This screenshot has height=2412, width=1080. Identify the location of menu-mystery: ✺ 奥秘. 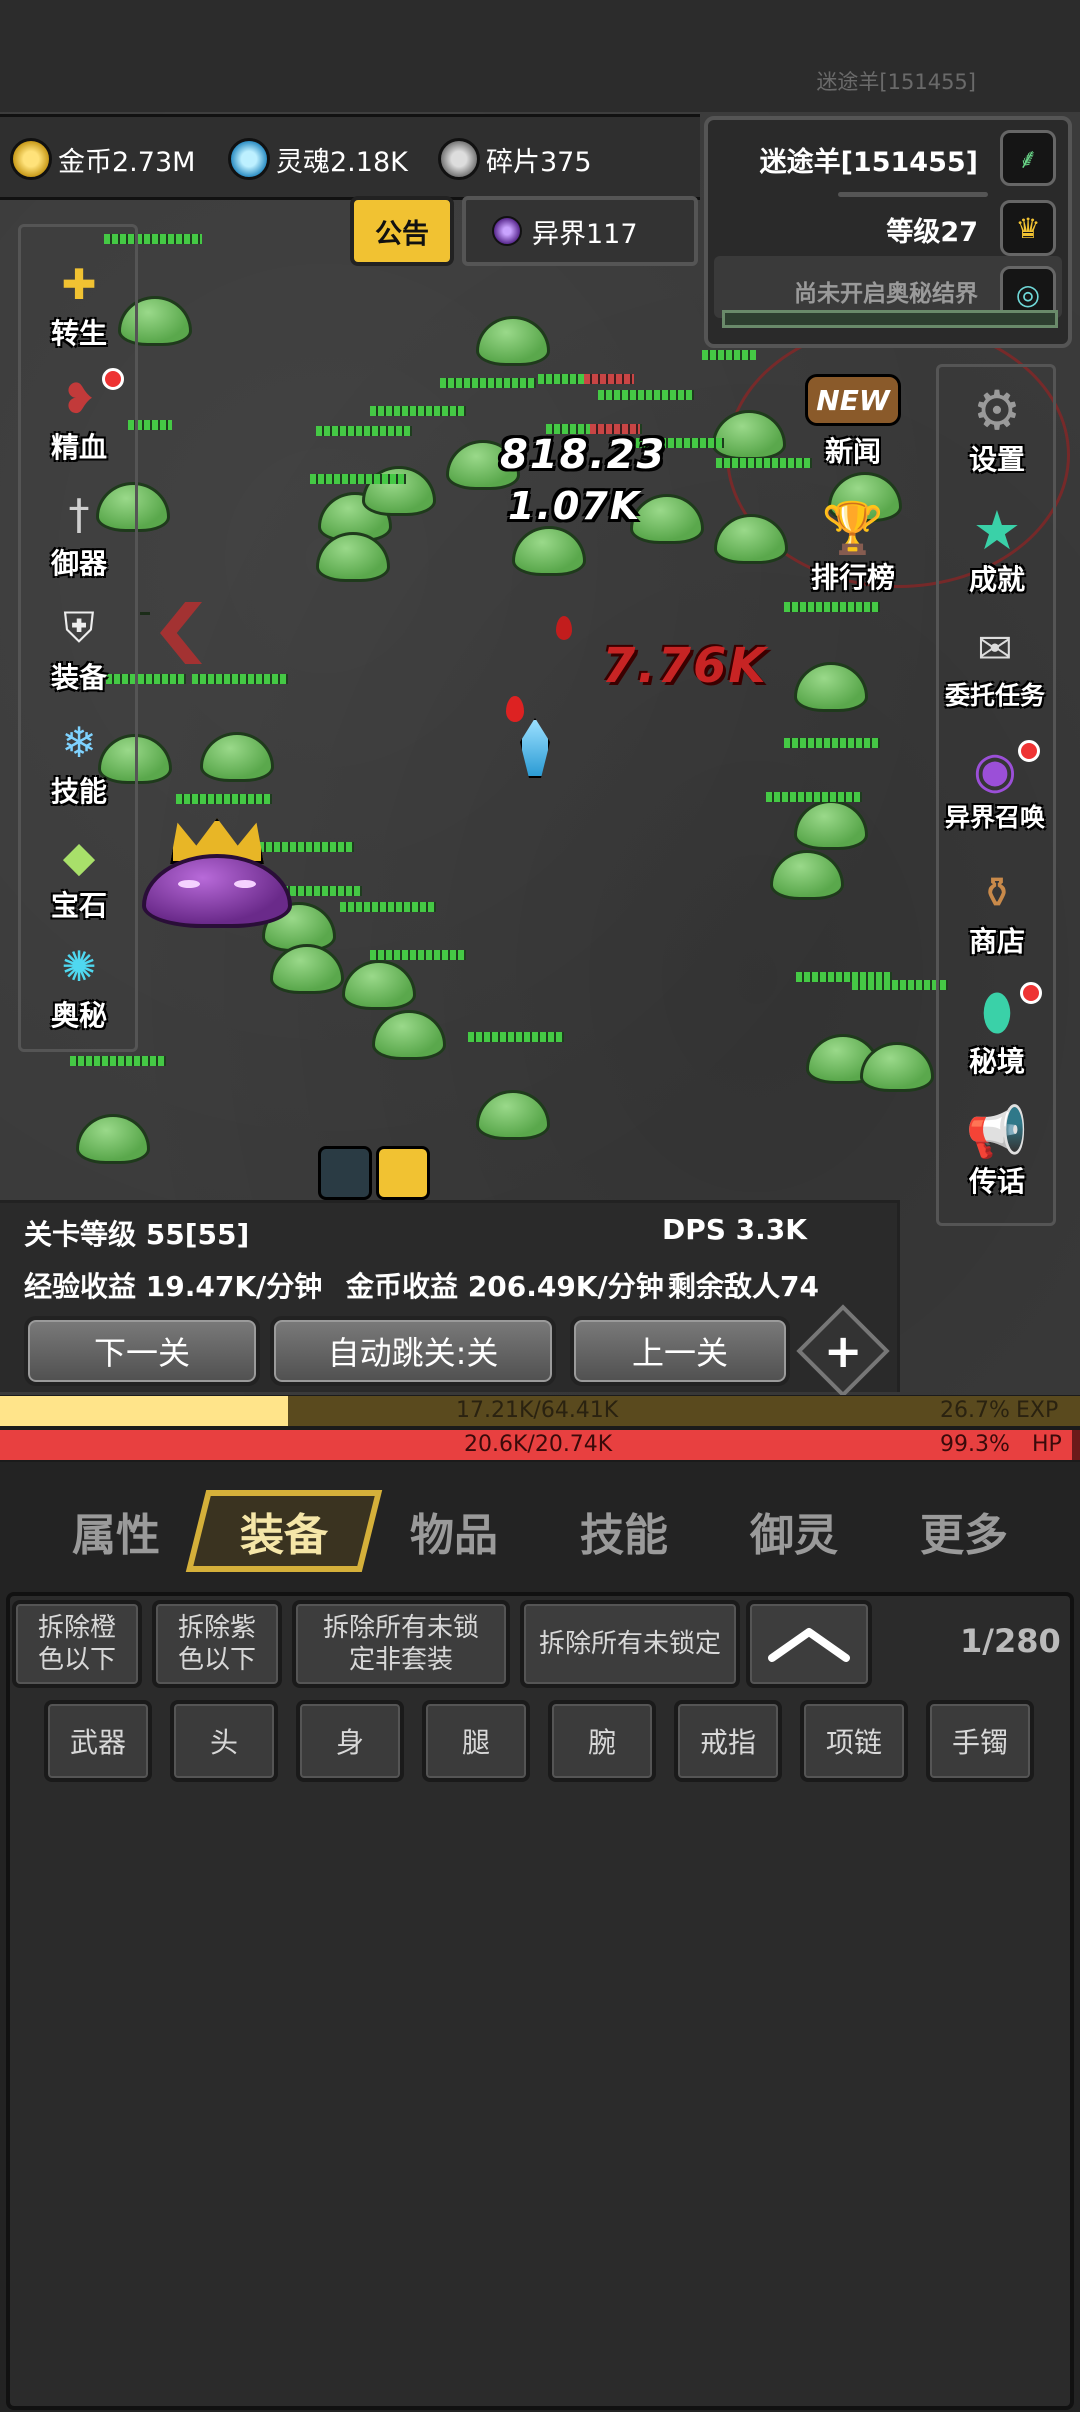
(79, 986).